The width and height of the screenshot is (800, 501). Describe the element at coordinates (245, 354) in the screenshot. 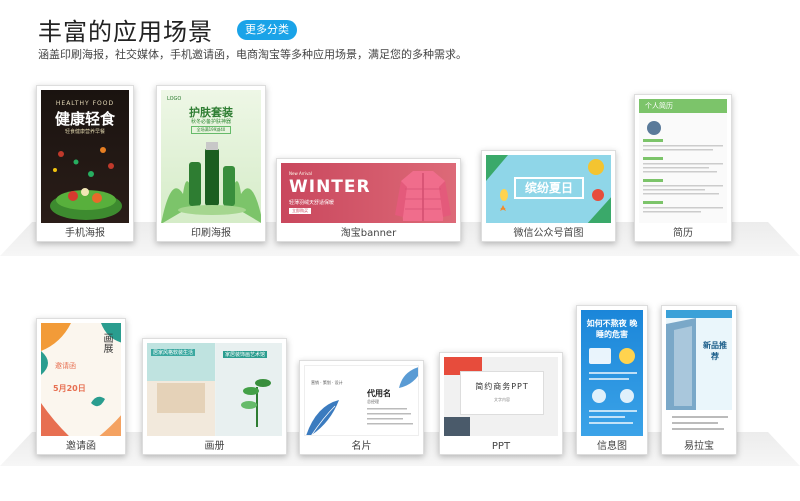

I see `thumb-text: 家居装饰画艺术馆` at that location.